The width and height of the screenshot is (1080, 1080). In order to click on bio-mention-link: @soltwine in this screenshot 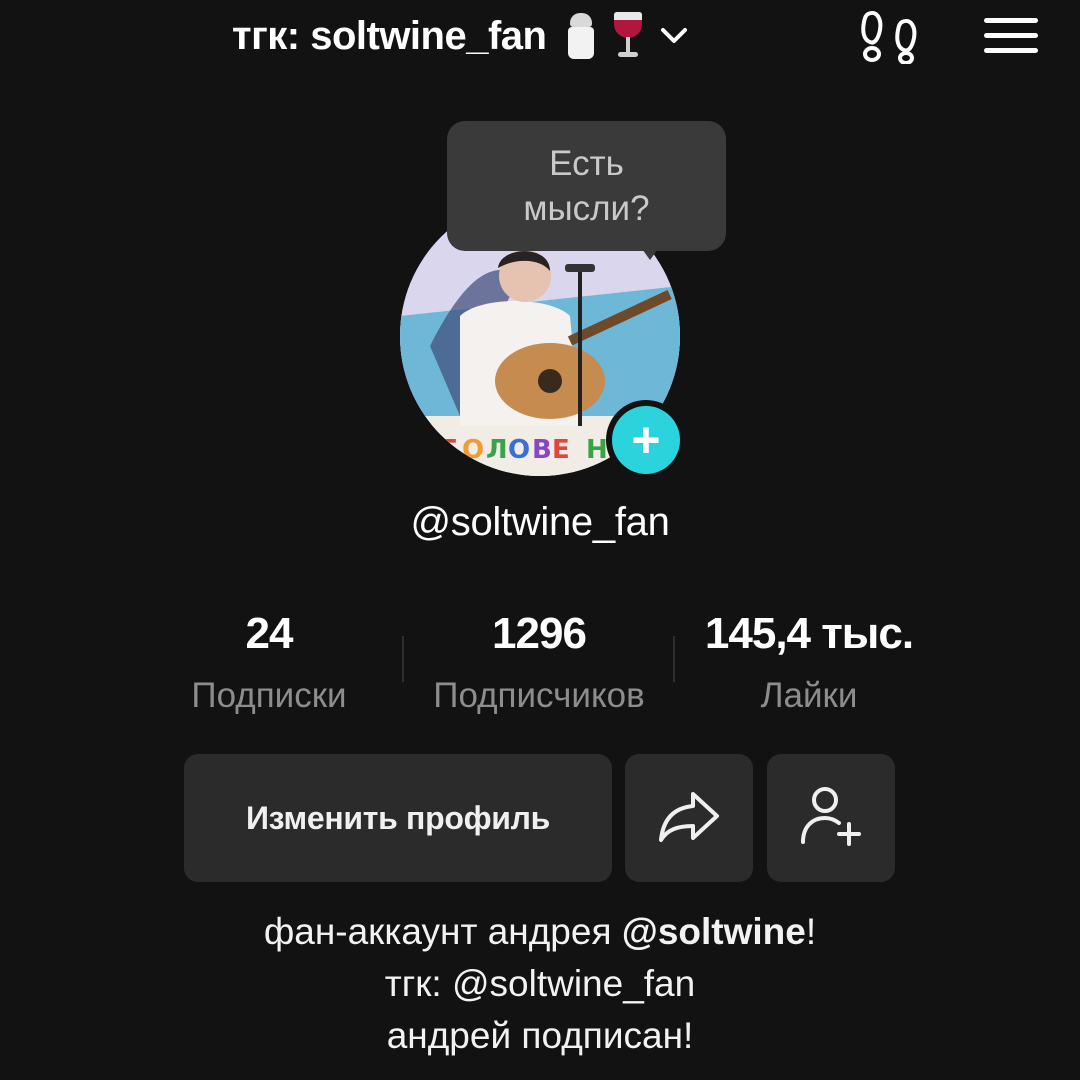, I will do `click(714, 931)`.